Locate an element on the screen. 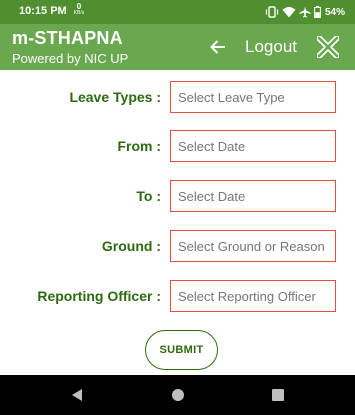 This screenshot has width=355, height=415. nav-back-button is located at coordinates (77, 395).